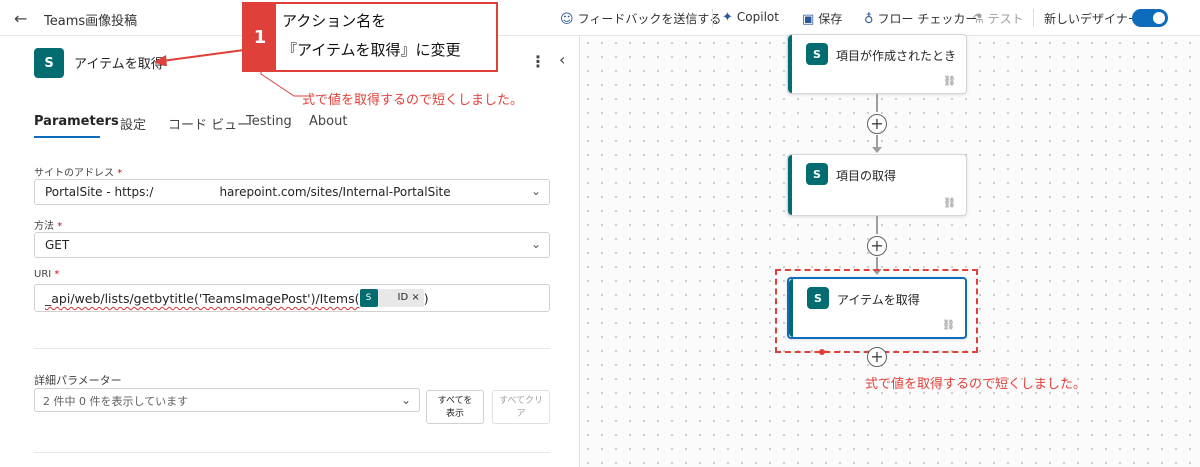  What do you see at coordinates (91, 21) in the screenshot?
I see `flow-title: Teams画像投稿` at bounding box center [91, 21].